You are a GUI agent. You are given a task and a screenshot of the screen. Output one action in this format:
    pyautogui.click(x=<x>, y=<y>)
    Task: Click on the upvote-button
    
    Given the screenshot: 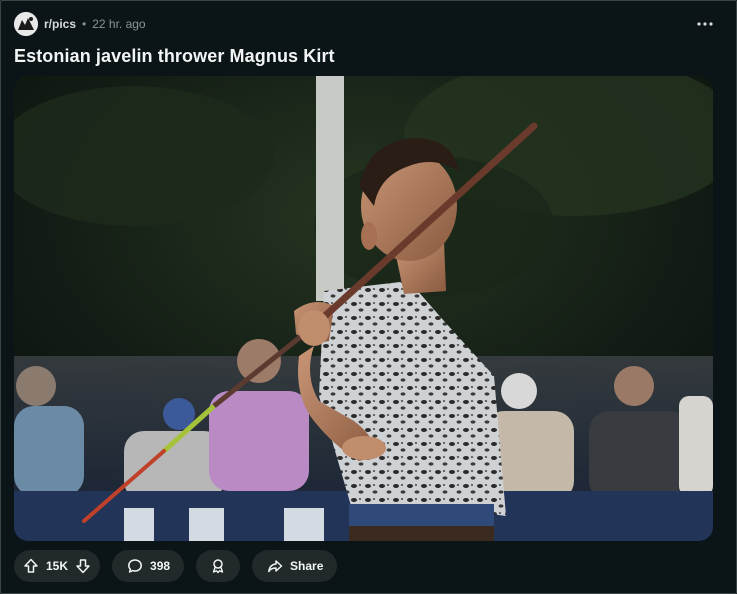 What is the action you would take?
    pyautogui.click(x=31, y=566)
    